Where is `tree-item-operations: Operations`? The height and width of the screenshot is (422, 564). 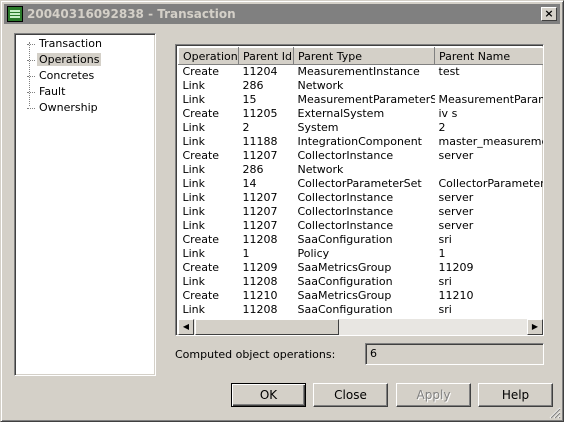 tree-item-operations: Operations is located at coordinates (85, 60).